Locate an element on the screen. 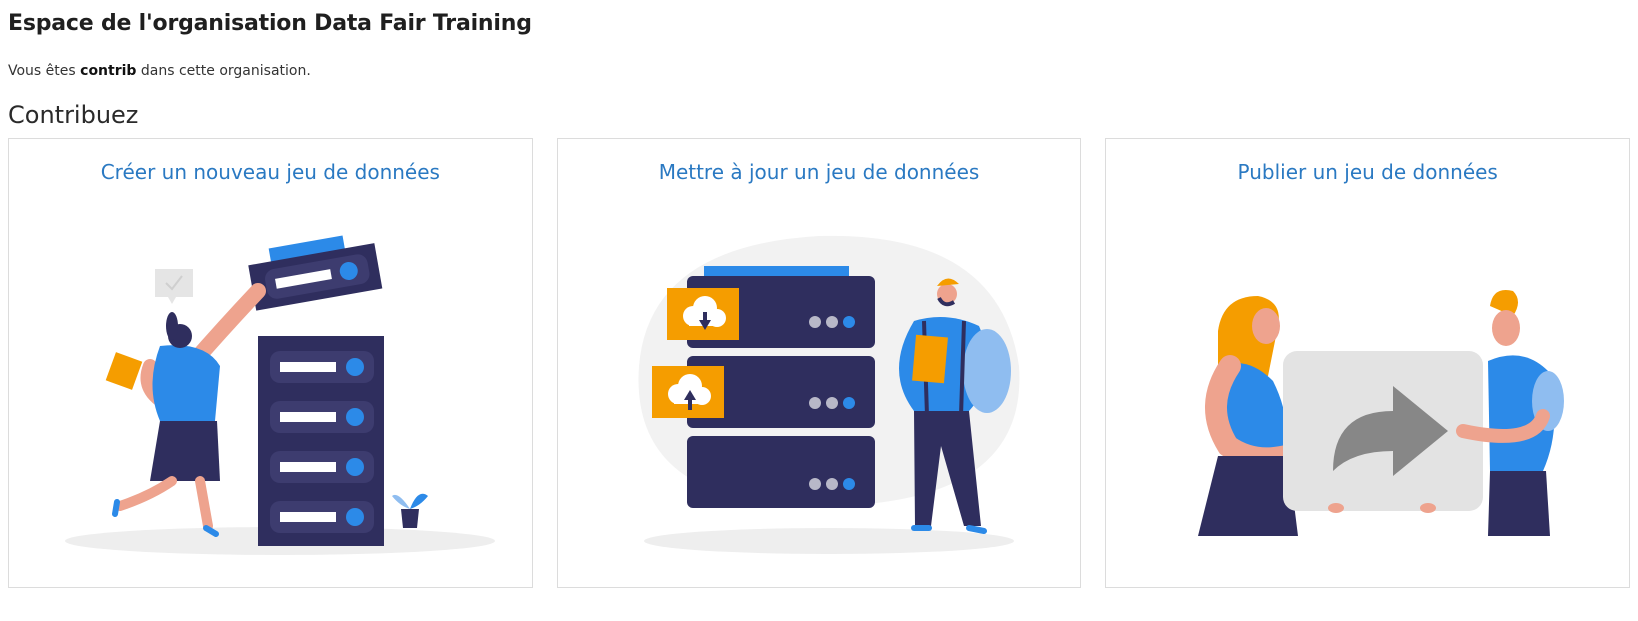 This screenshot has width=1638, height=621. role-prefix: Vous êtes is located at coordinates (42, 71).